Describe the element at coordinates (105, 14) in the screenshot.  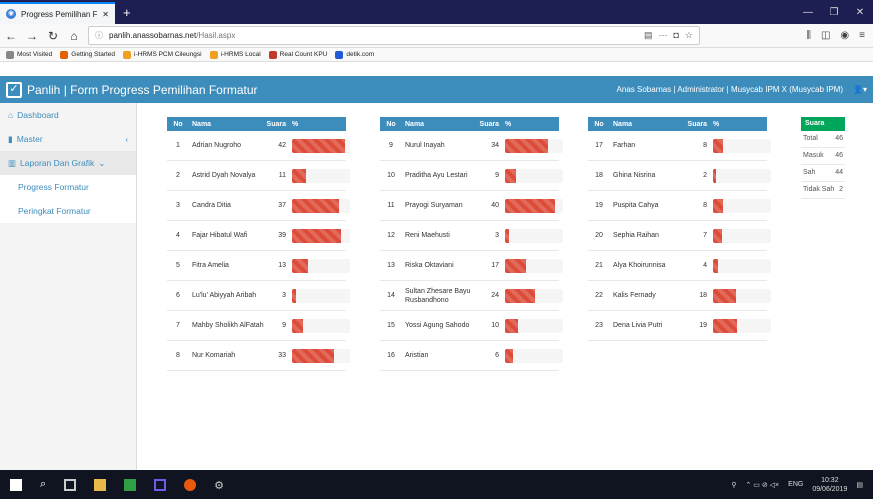
I see `close-tab-icon: ✕` at that location.